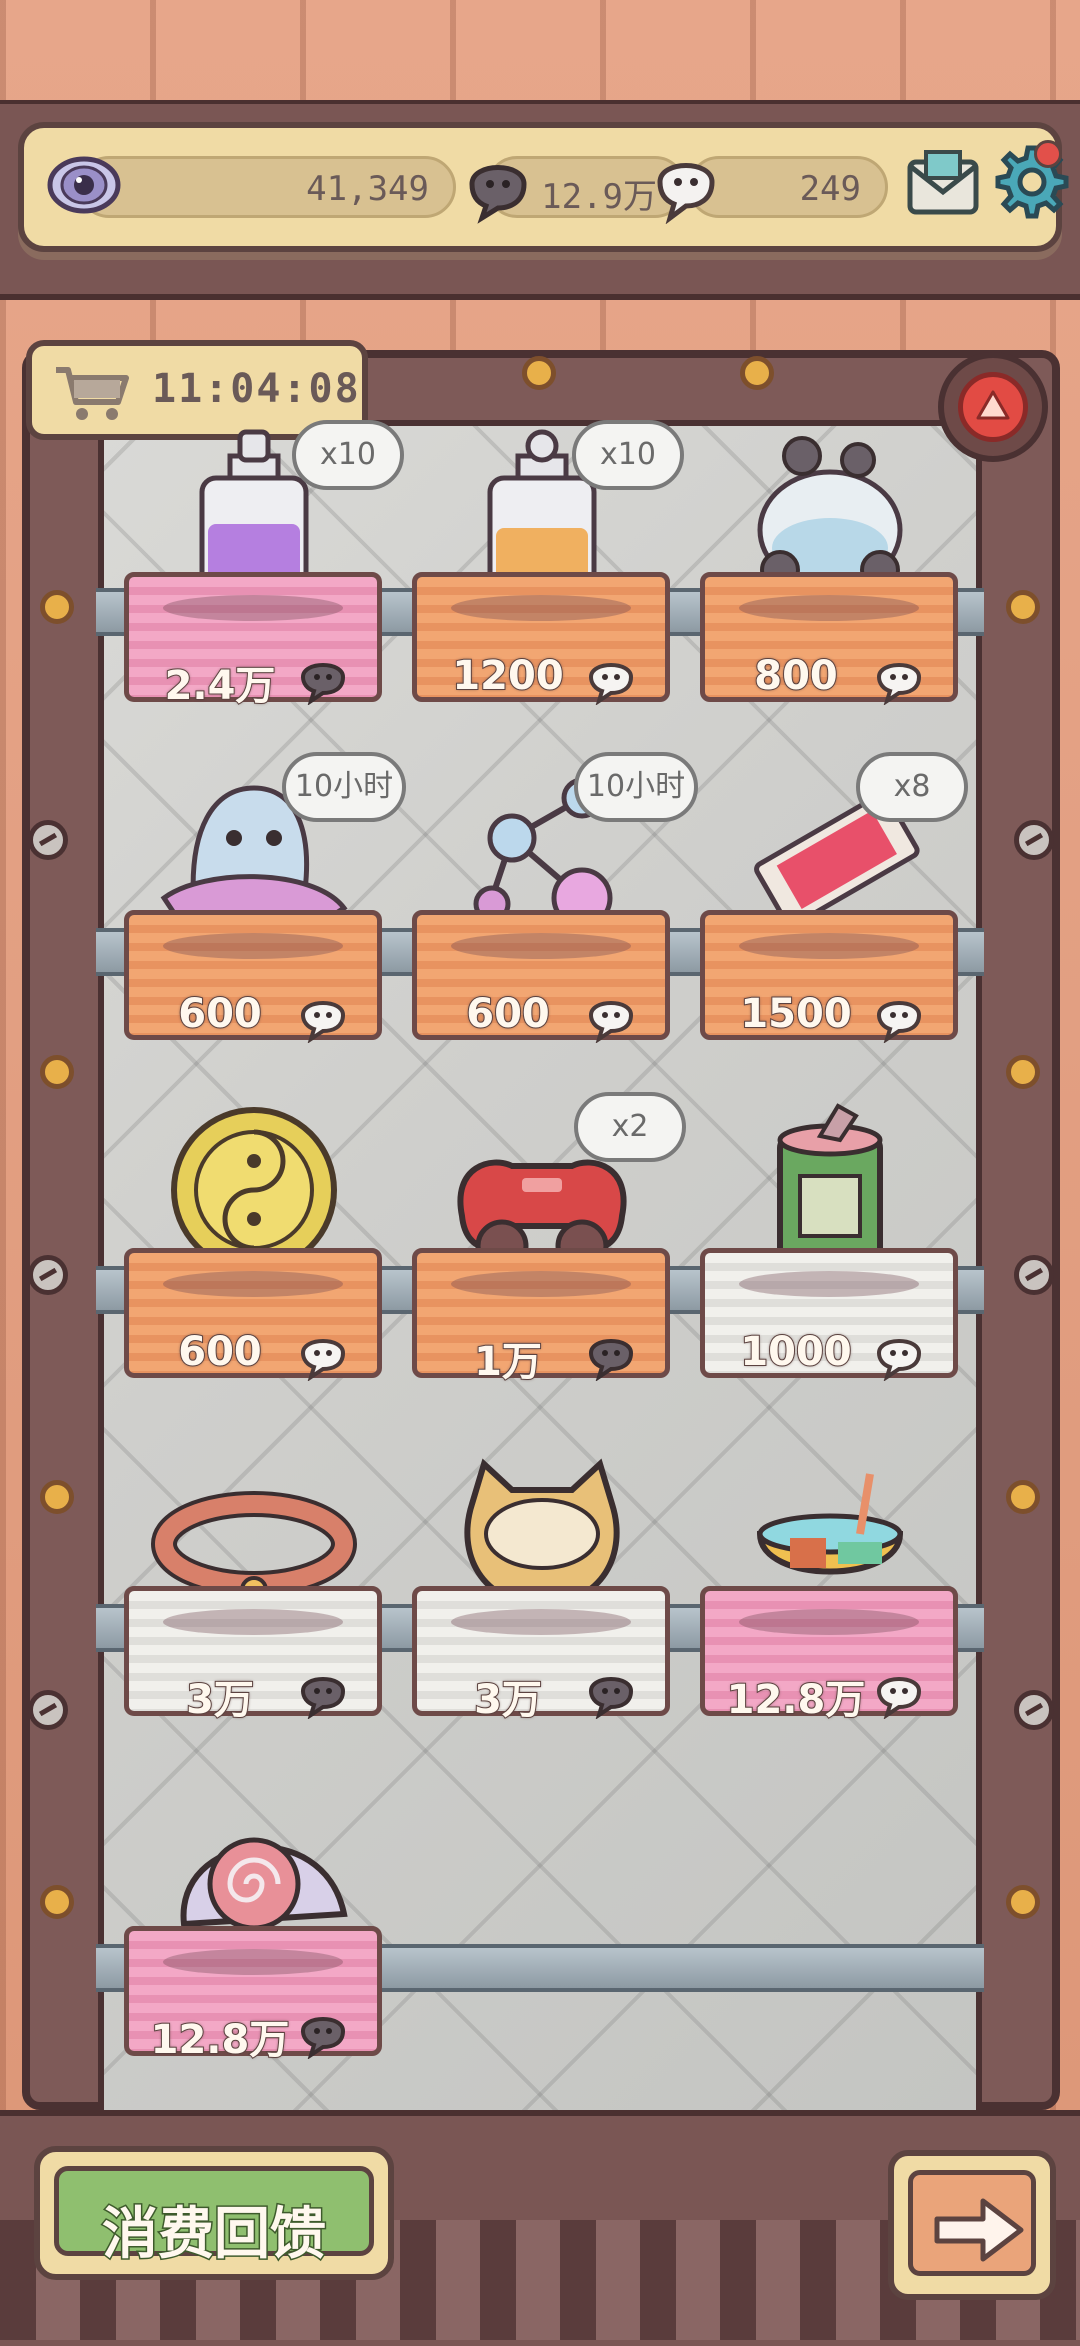 The image size is (1080, 2346). What do you see at coordinates (508, 1362) in the screenshot?
I see `item-price: 1万` at bounding box center [508, 1362].